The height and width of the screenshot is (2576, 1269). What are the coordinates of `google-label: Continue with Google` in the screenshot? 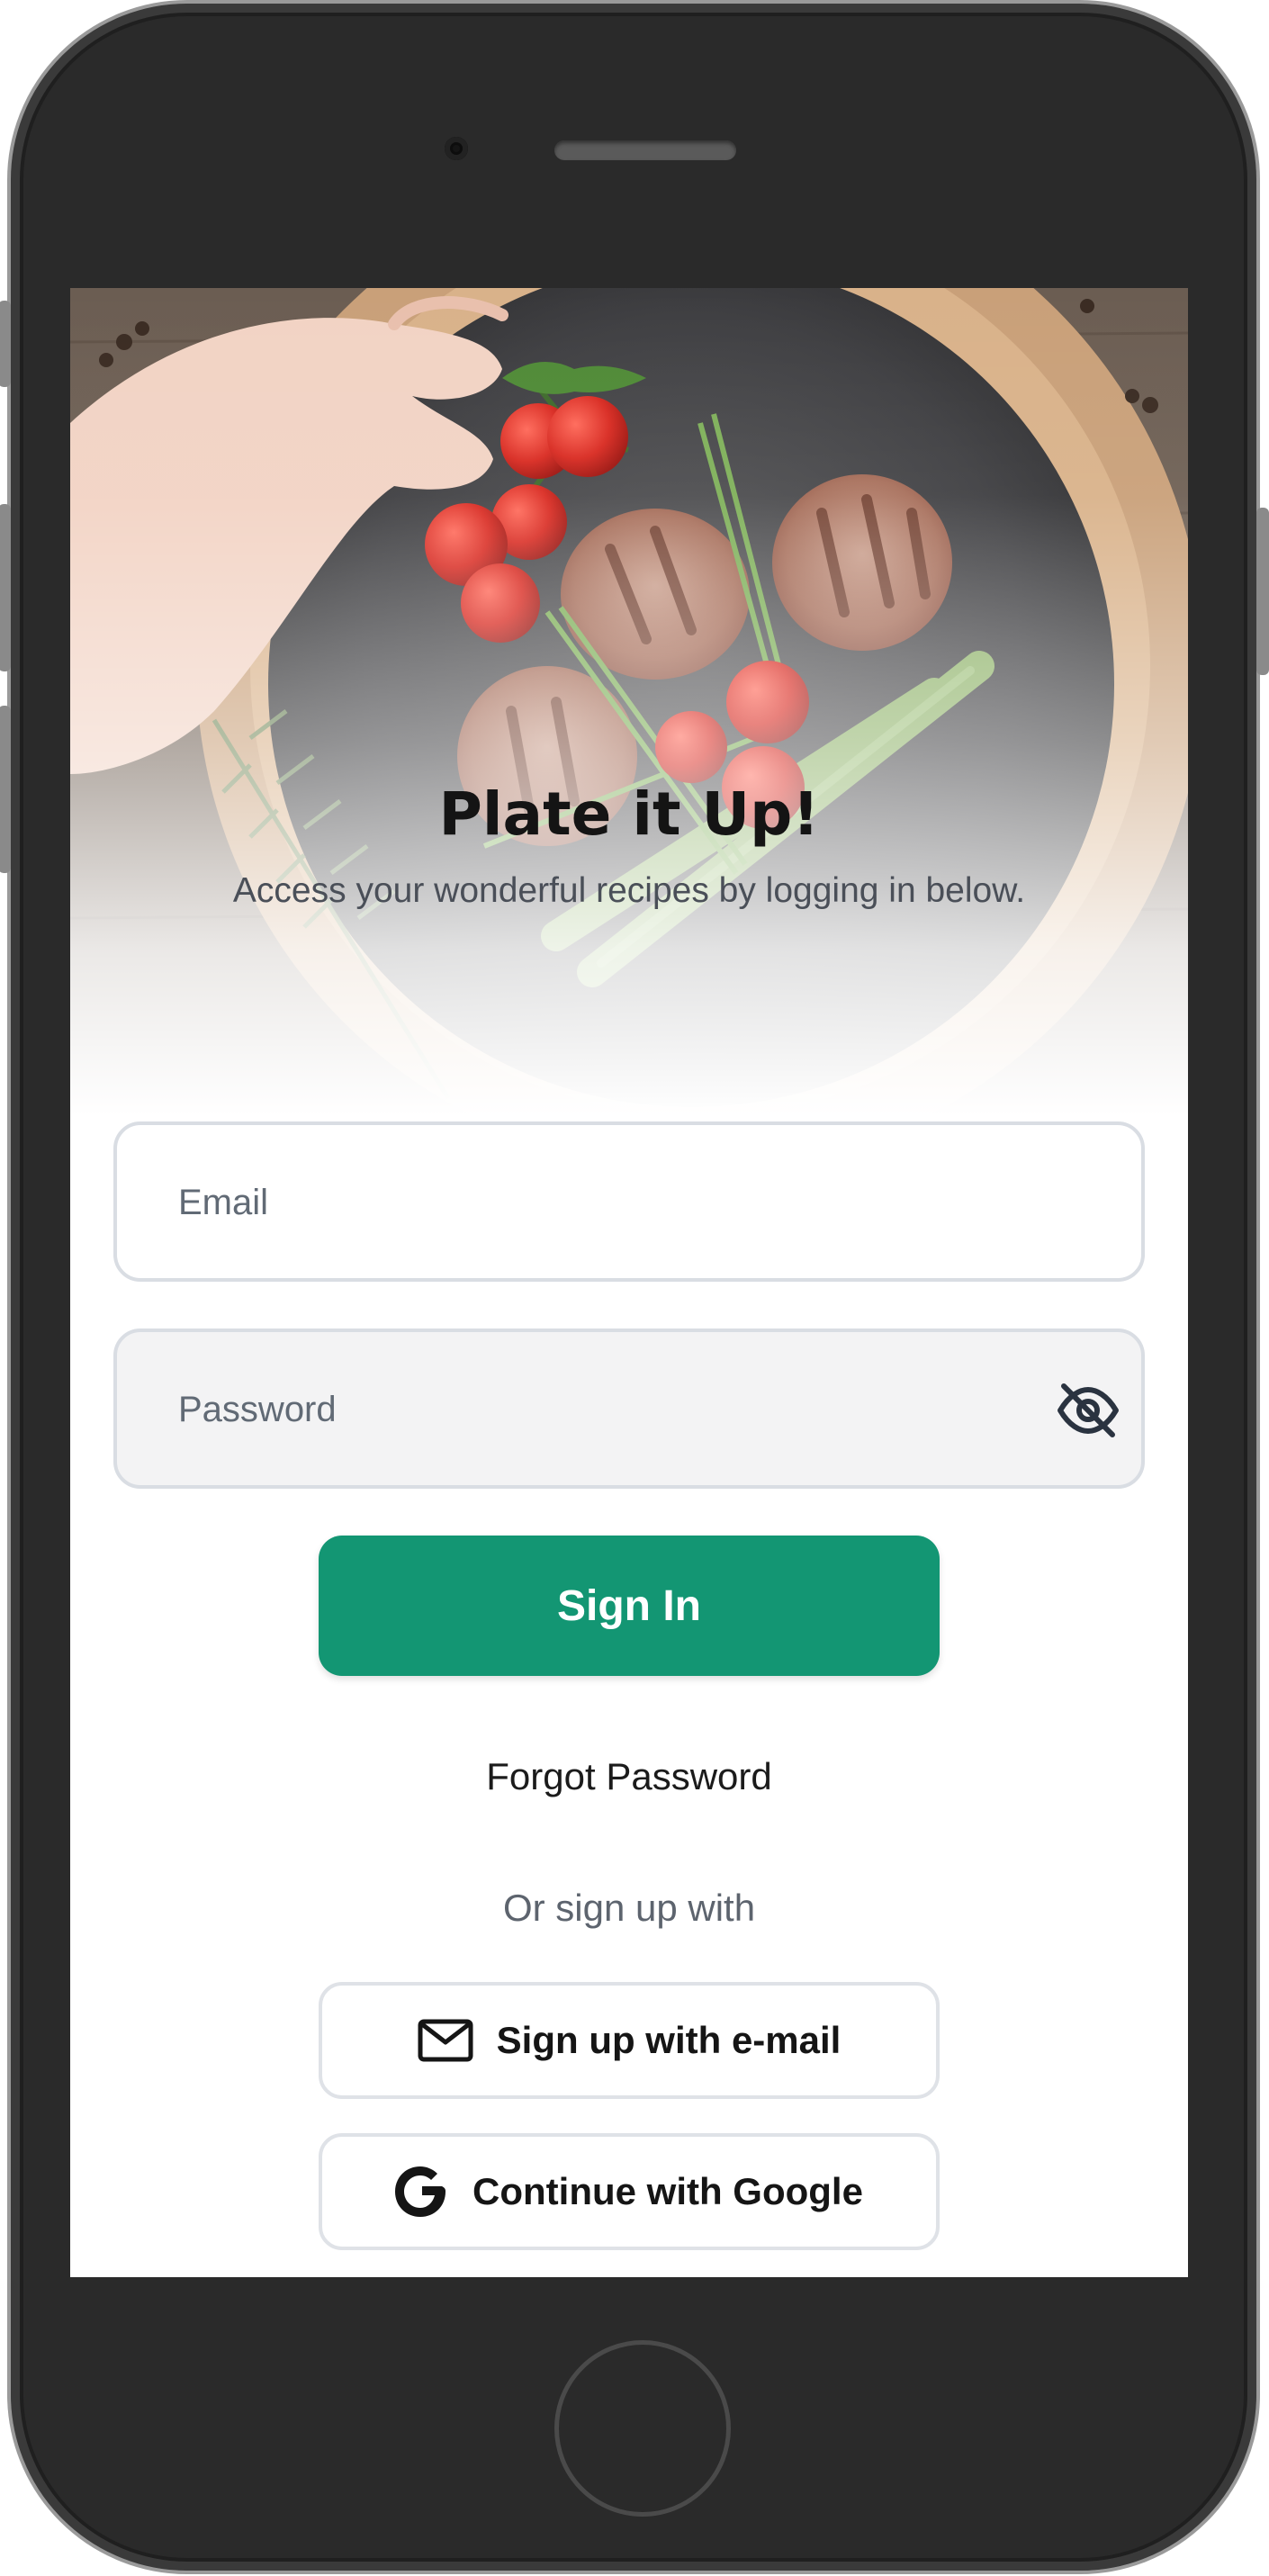 It's located at (668, 2191).